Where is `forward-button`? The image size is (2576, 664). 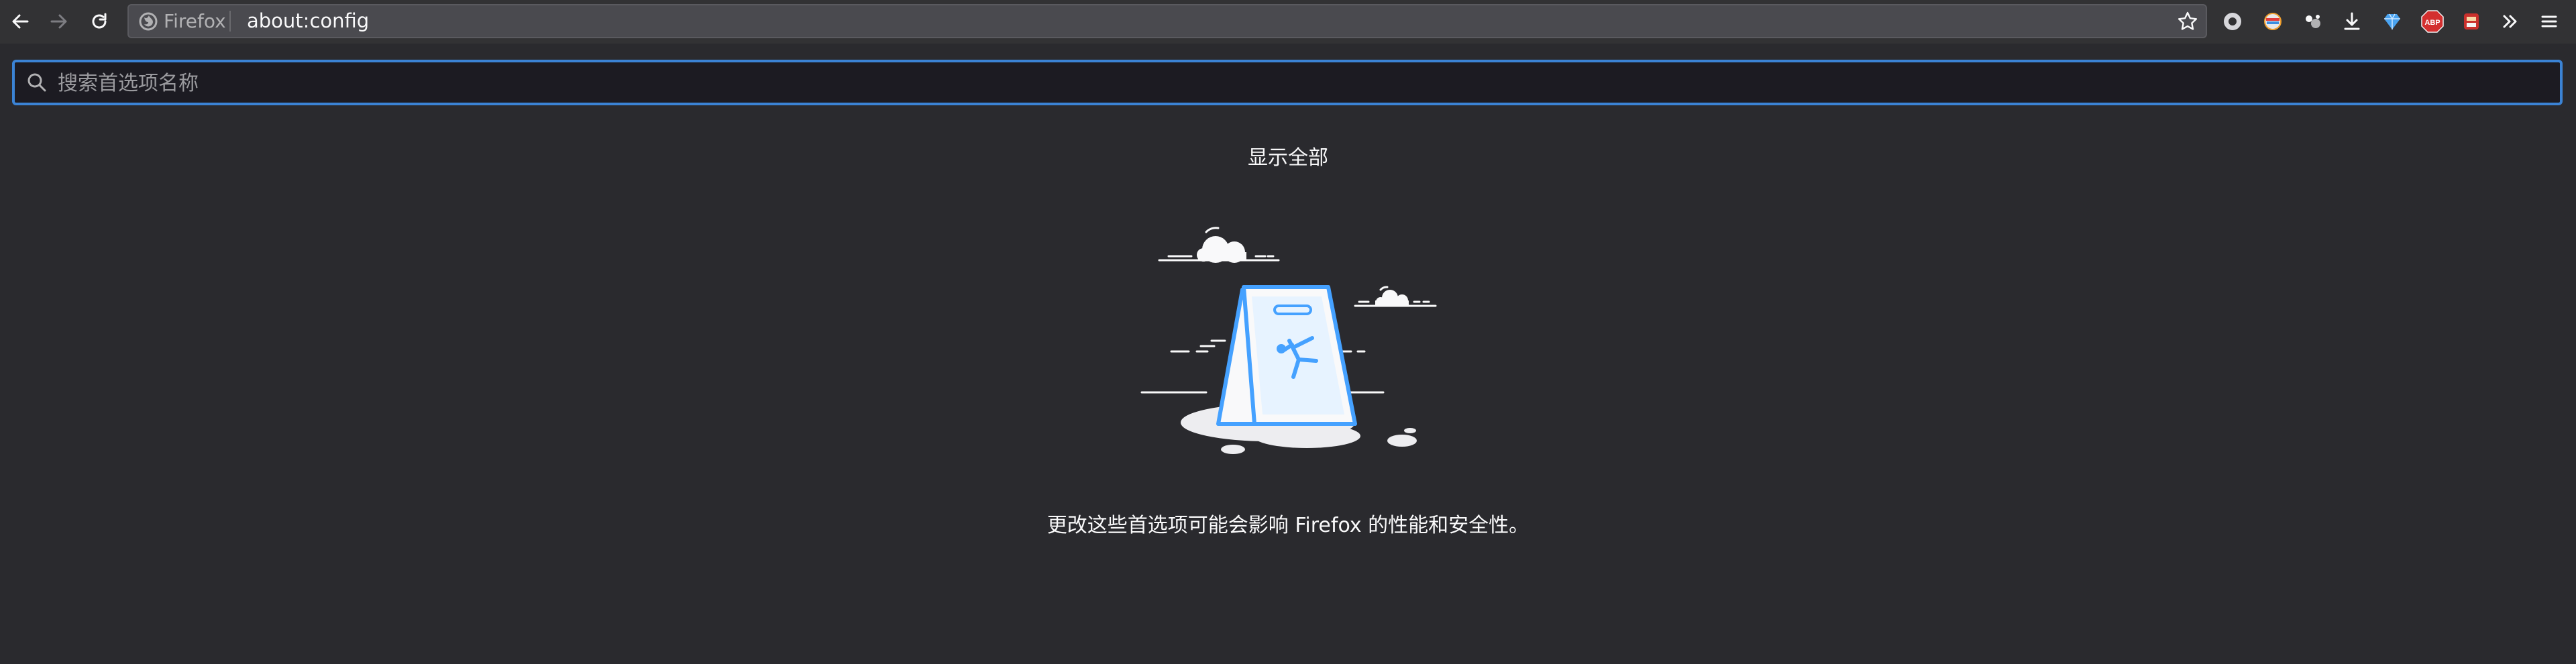 forward-button is located at coordinates (59, 22).